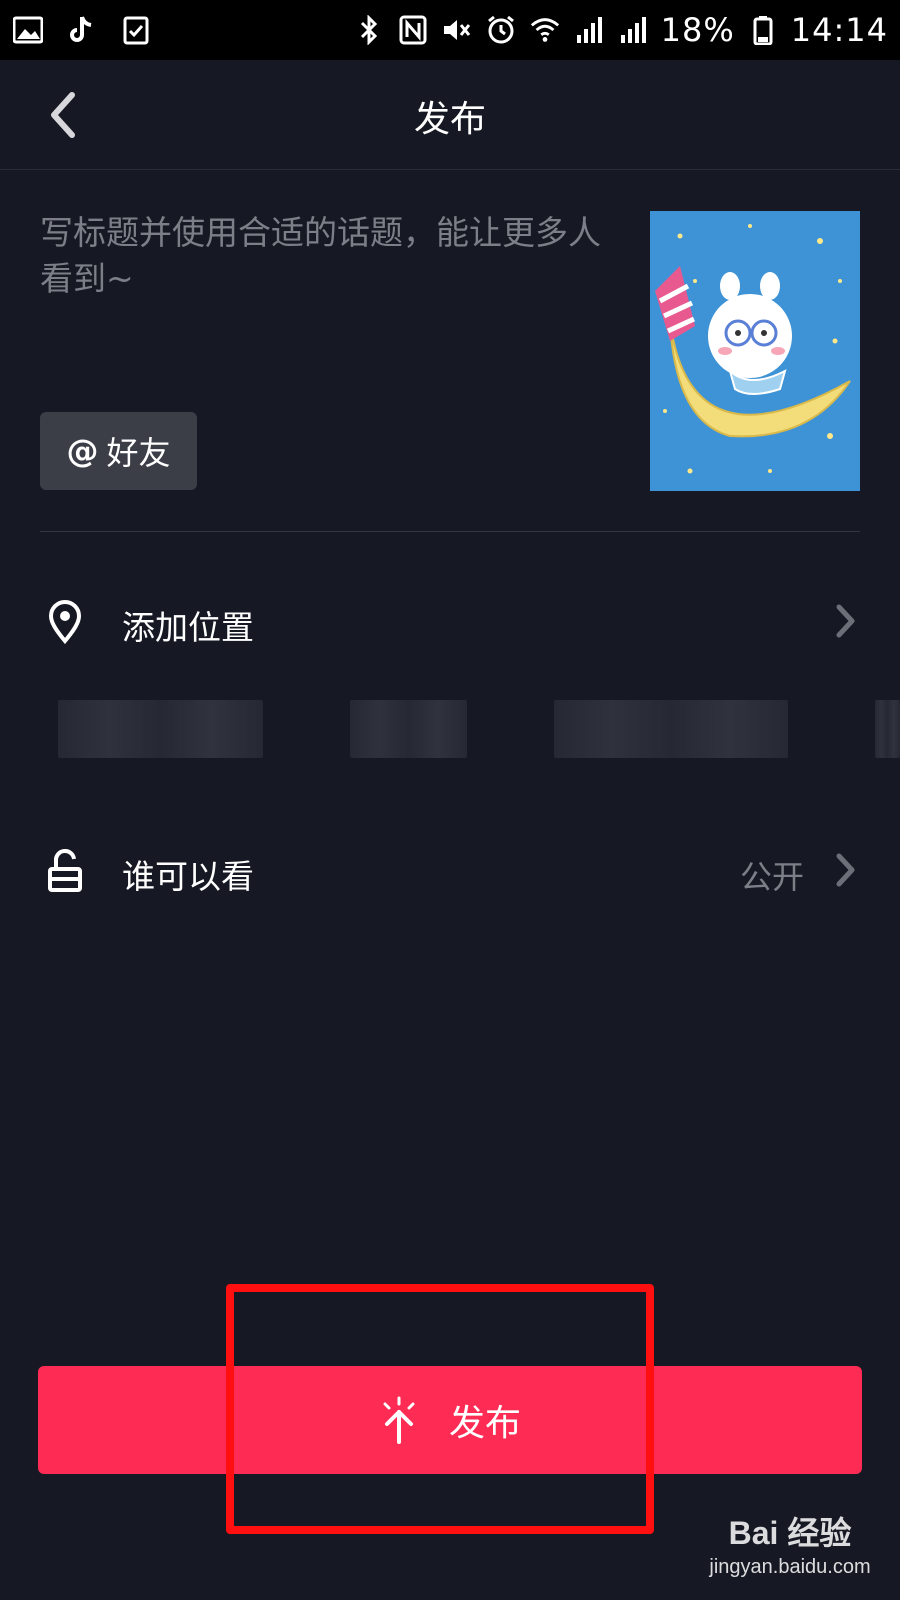  Describe the element at coordinates (136, 30) in the screenshot. I see `clipboard-icon` at that location.